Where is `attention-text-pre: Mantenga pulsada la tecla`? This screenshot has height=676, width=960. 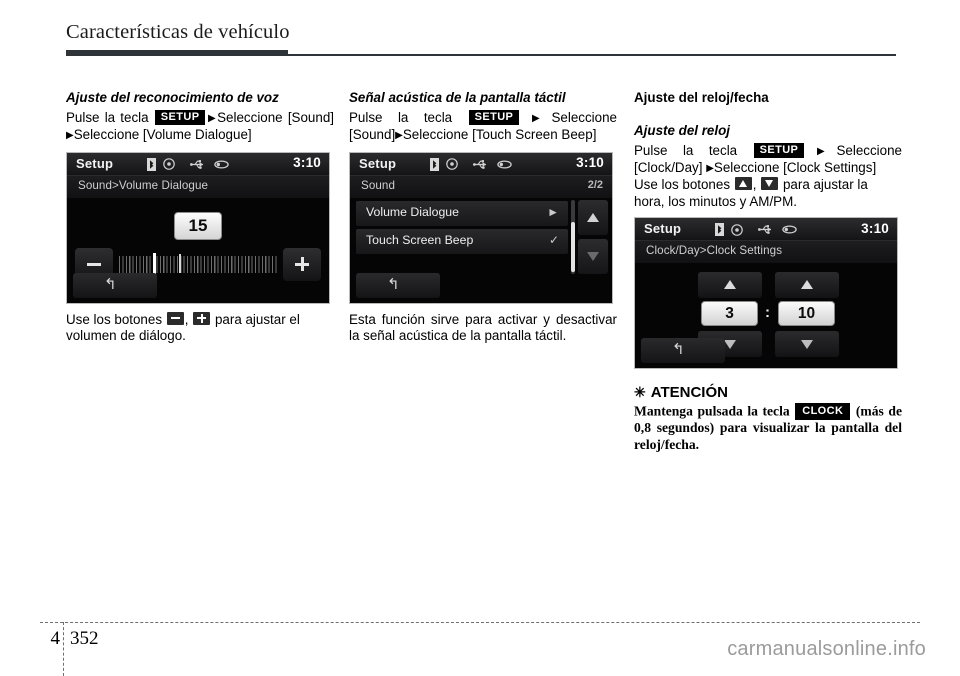
attention-text-pre: Mantenga pulsada la tecla is located at coordinates (712, 411).